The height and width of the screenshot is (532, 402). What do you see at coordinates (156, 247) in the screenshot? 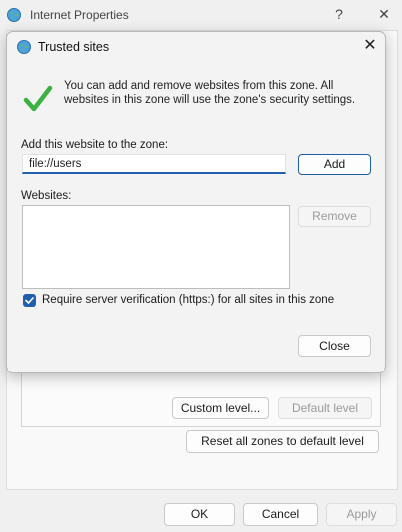
I see `websites-list` at bounding box center [156, 247].